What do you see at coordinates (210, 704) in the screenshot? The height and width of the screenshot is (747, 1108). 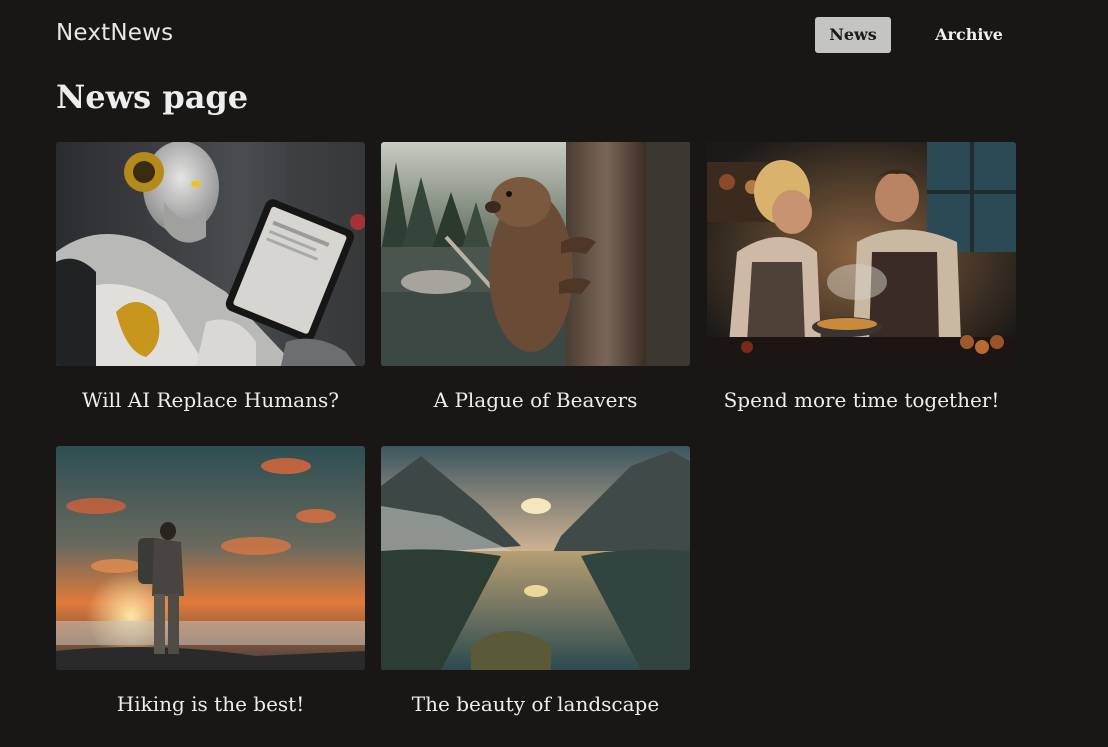 I see `article-title: Hiking is the best!` at bounding box center [210, 704].